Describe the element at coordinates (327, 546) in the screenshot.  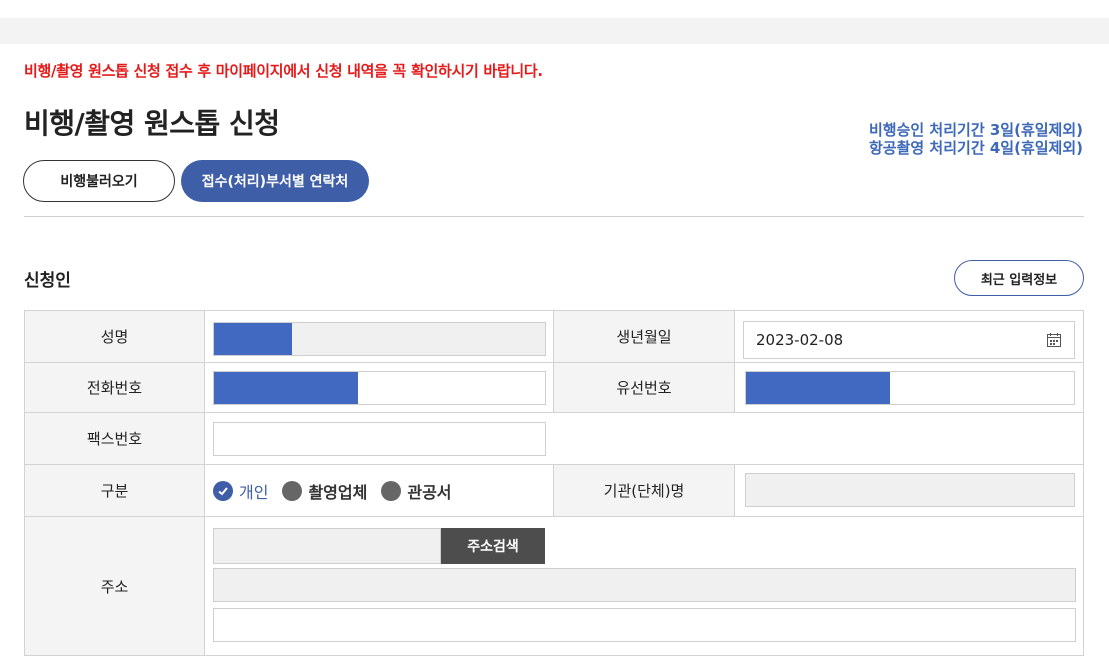
I see `postal-code-field` at that location.